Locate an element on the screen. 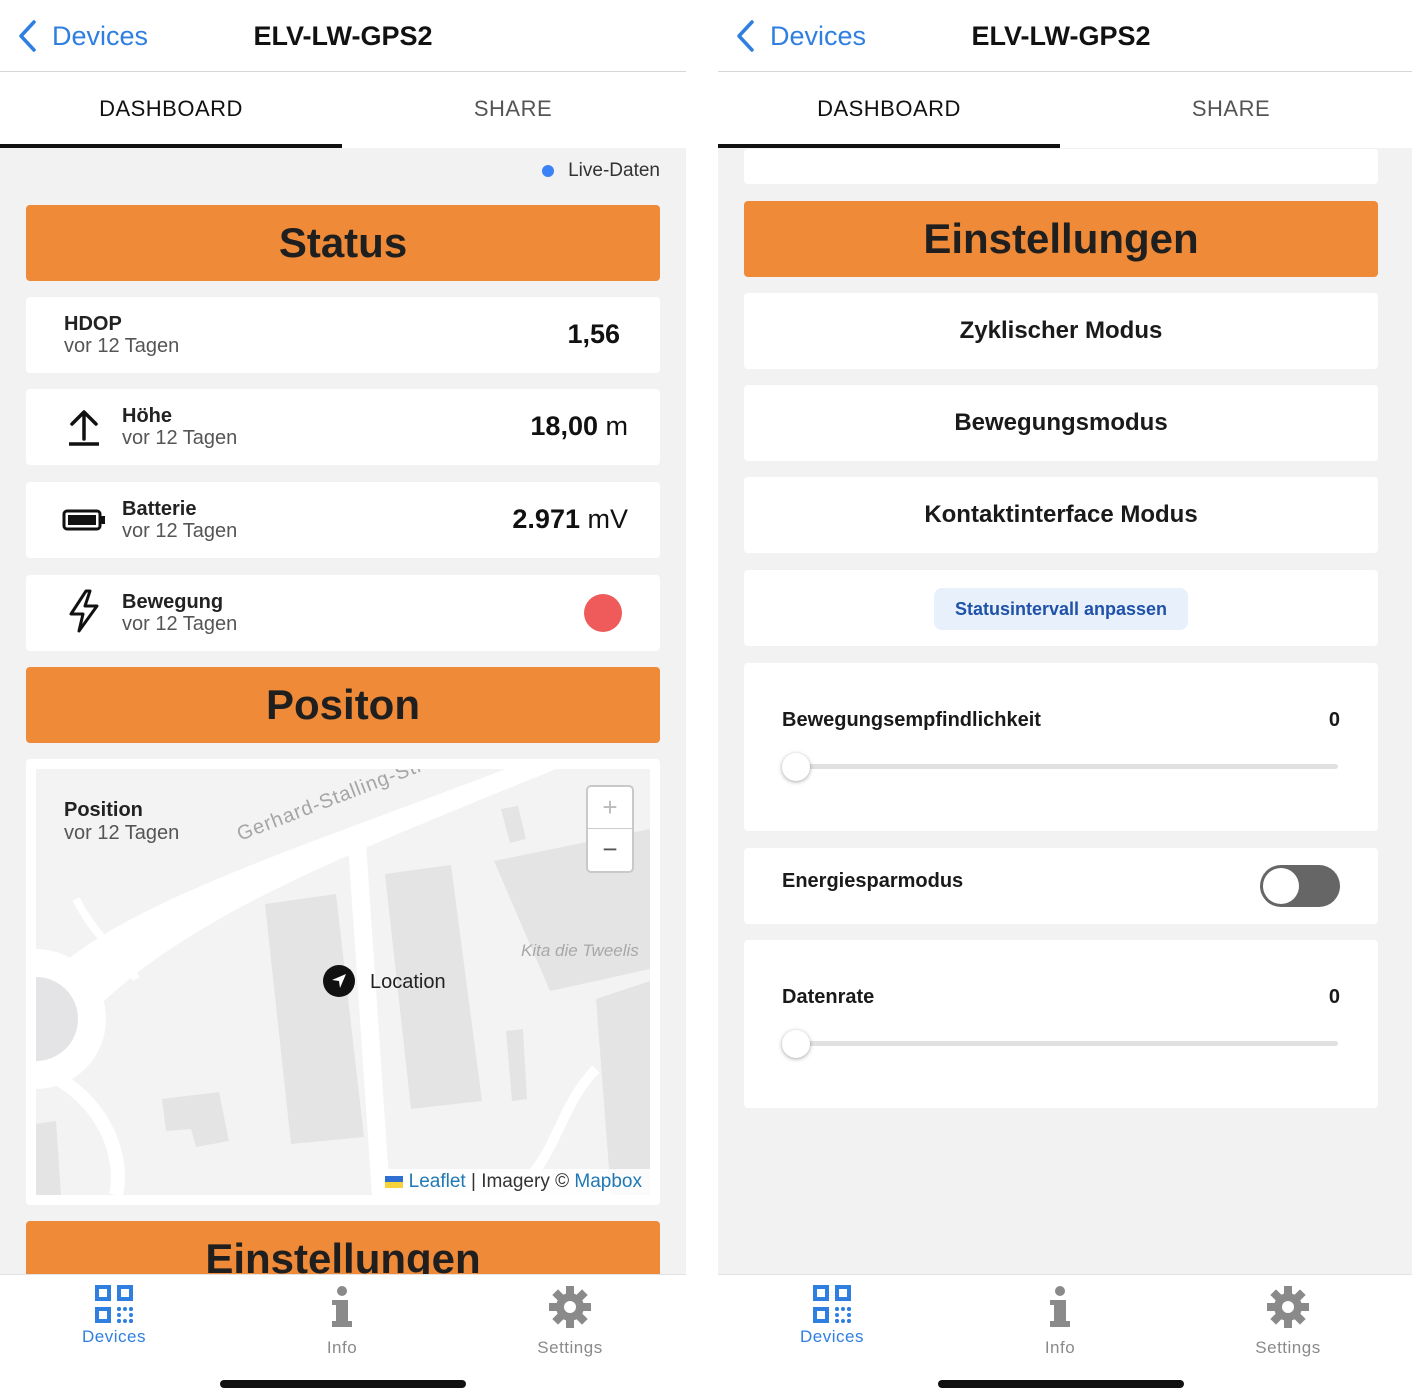 The image size is (1412, 1400). status-row-hoehe: Höhe vor 12 Tagen 18,00 m is located at coordinates (343, 427).